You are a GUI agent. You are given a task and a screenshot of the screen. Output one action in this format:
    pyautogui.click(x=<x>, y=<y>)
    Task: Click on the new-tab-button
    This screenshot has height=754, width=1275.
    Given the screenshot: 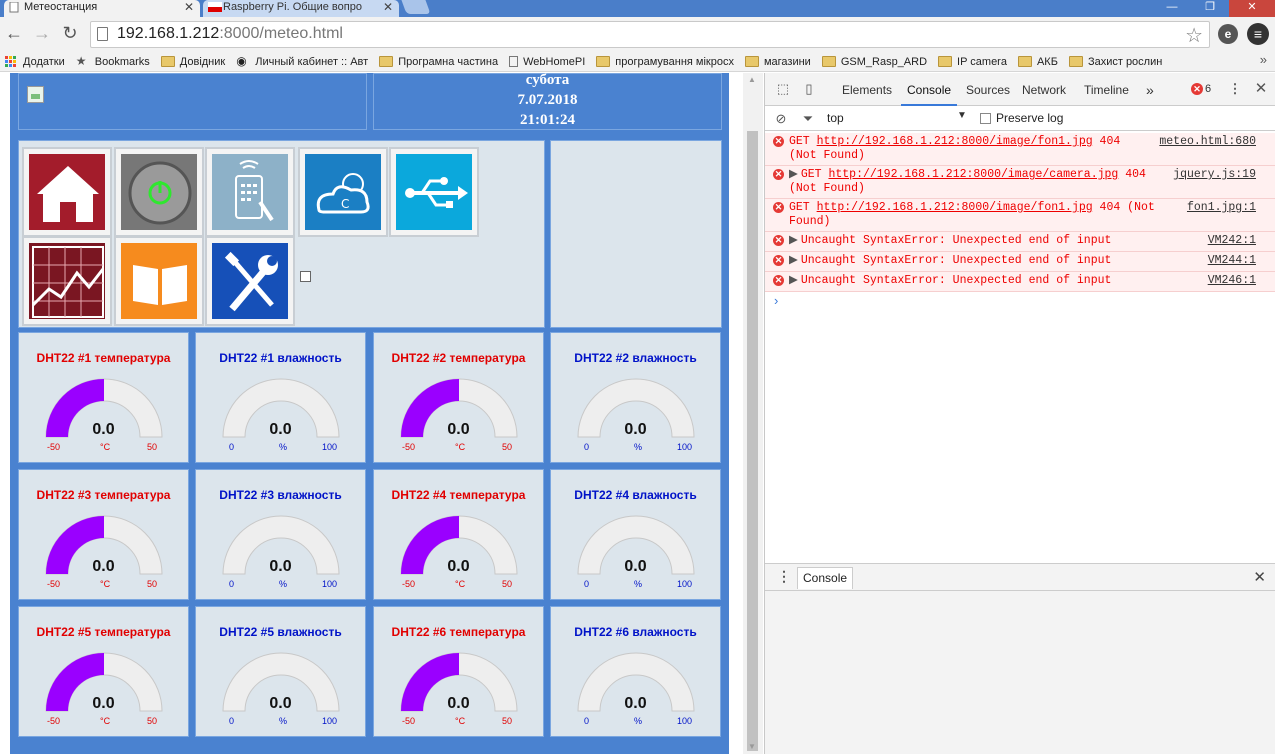 What is the action you would take?
    pyautogui.click(x=416, y=7)
    